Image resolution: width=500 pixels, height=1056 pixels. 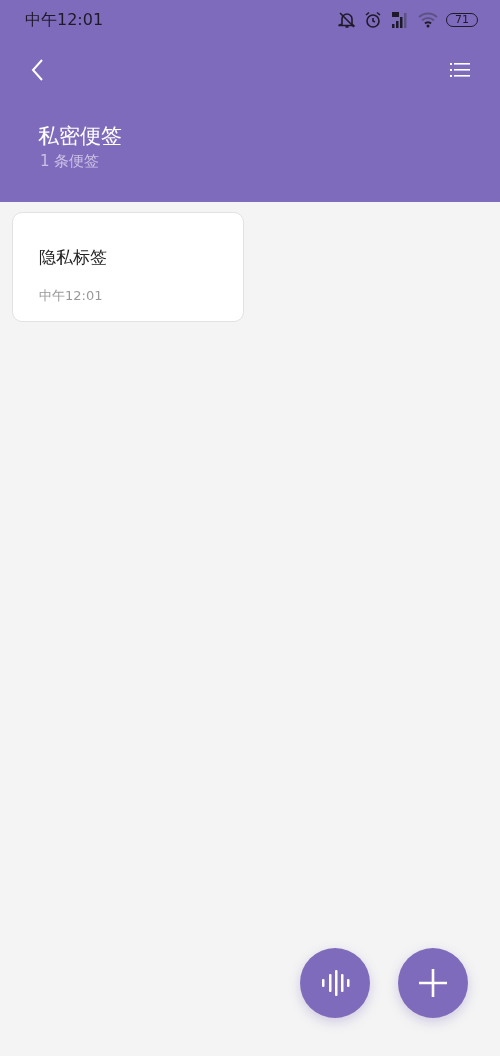 I want to click on page-title: 私密便签, so click(x=80, y=136).